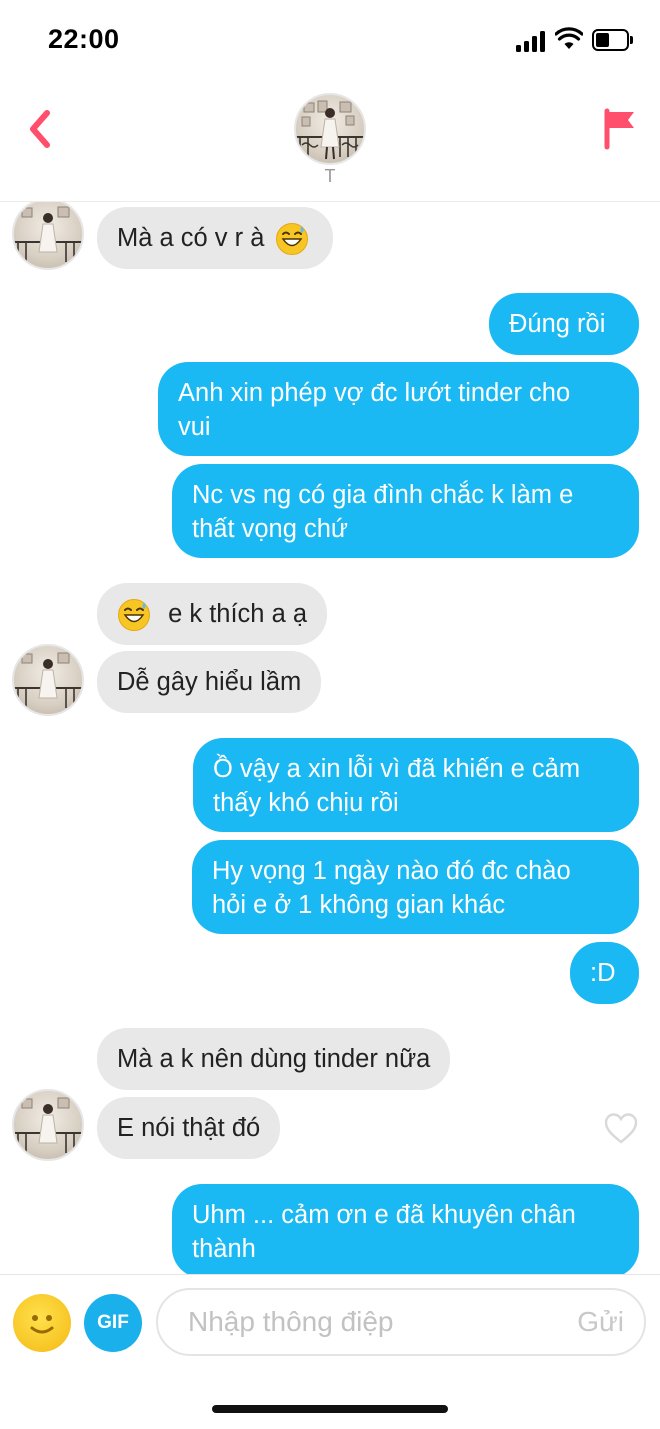  I want to click on message-text-line: thất vọng chứ, so click(270, 529).